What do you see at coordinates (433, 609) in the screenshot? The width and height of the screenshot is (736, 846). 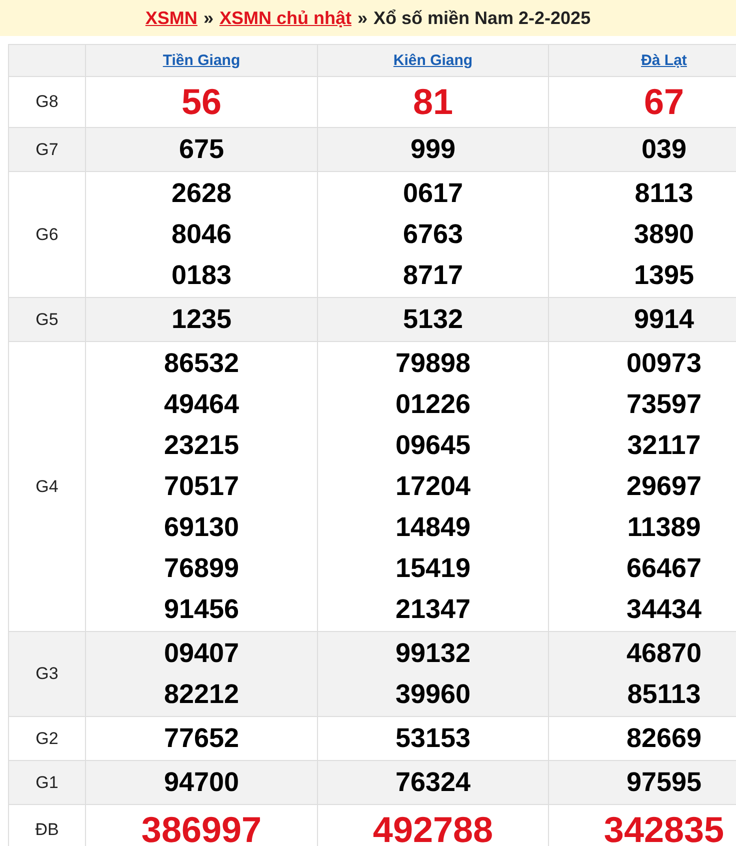 I see `prize-number: 21347` at bounding box center [433, 609].